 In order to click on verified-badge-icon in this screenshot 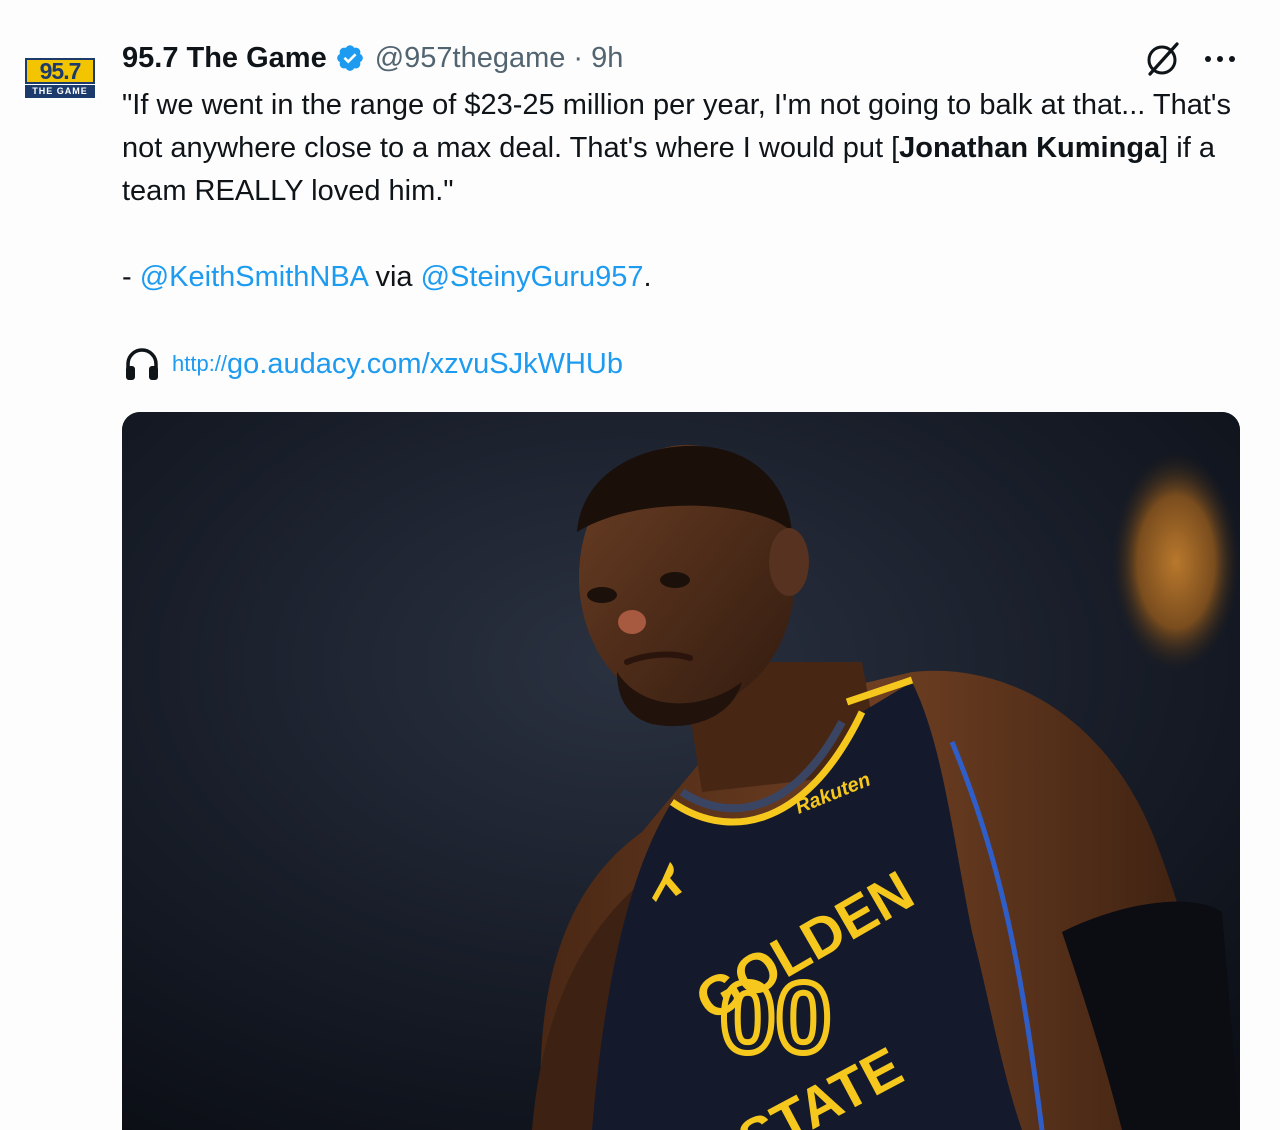, I will do `click(349, 58)`.